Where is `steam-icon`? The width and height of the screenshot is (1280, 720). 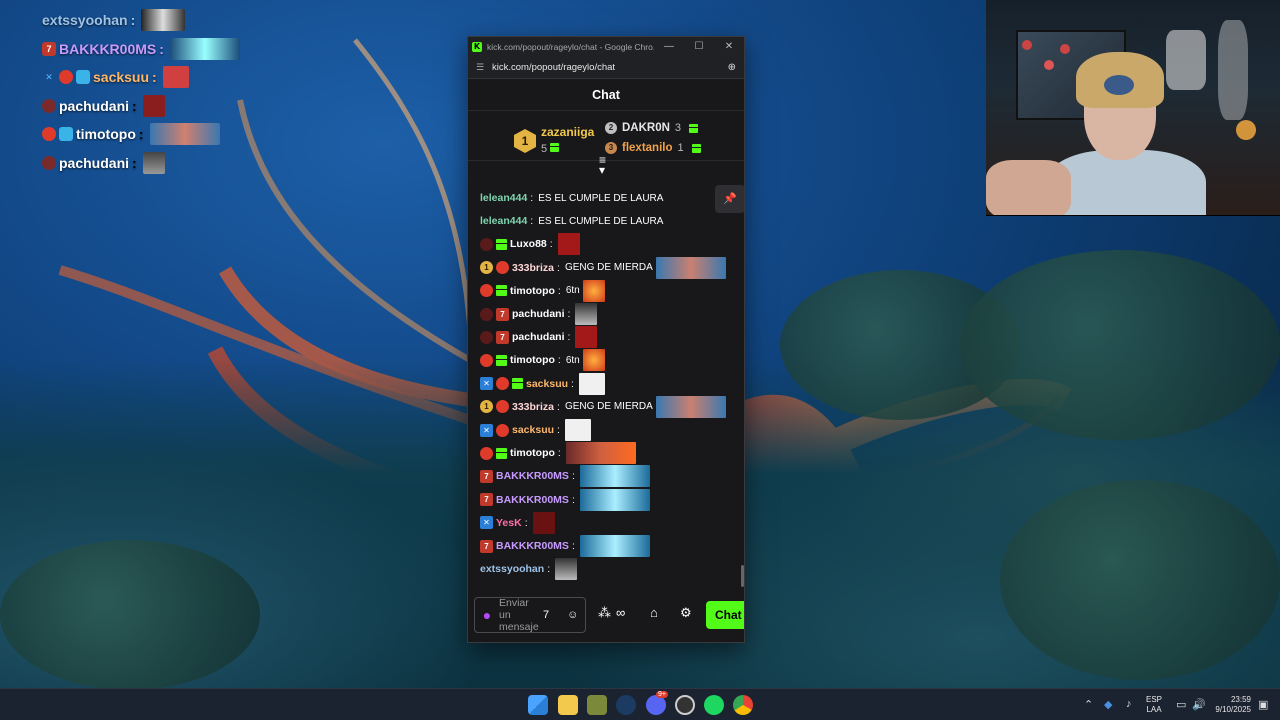
steam-icon is located at coordinates (626, 705).